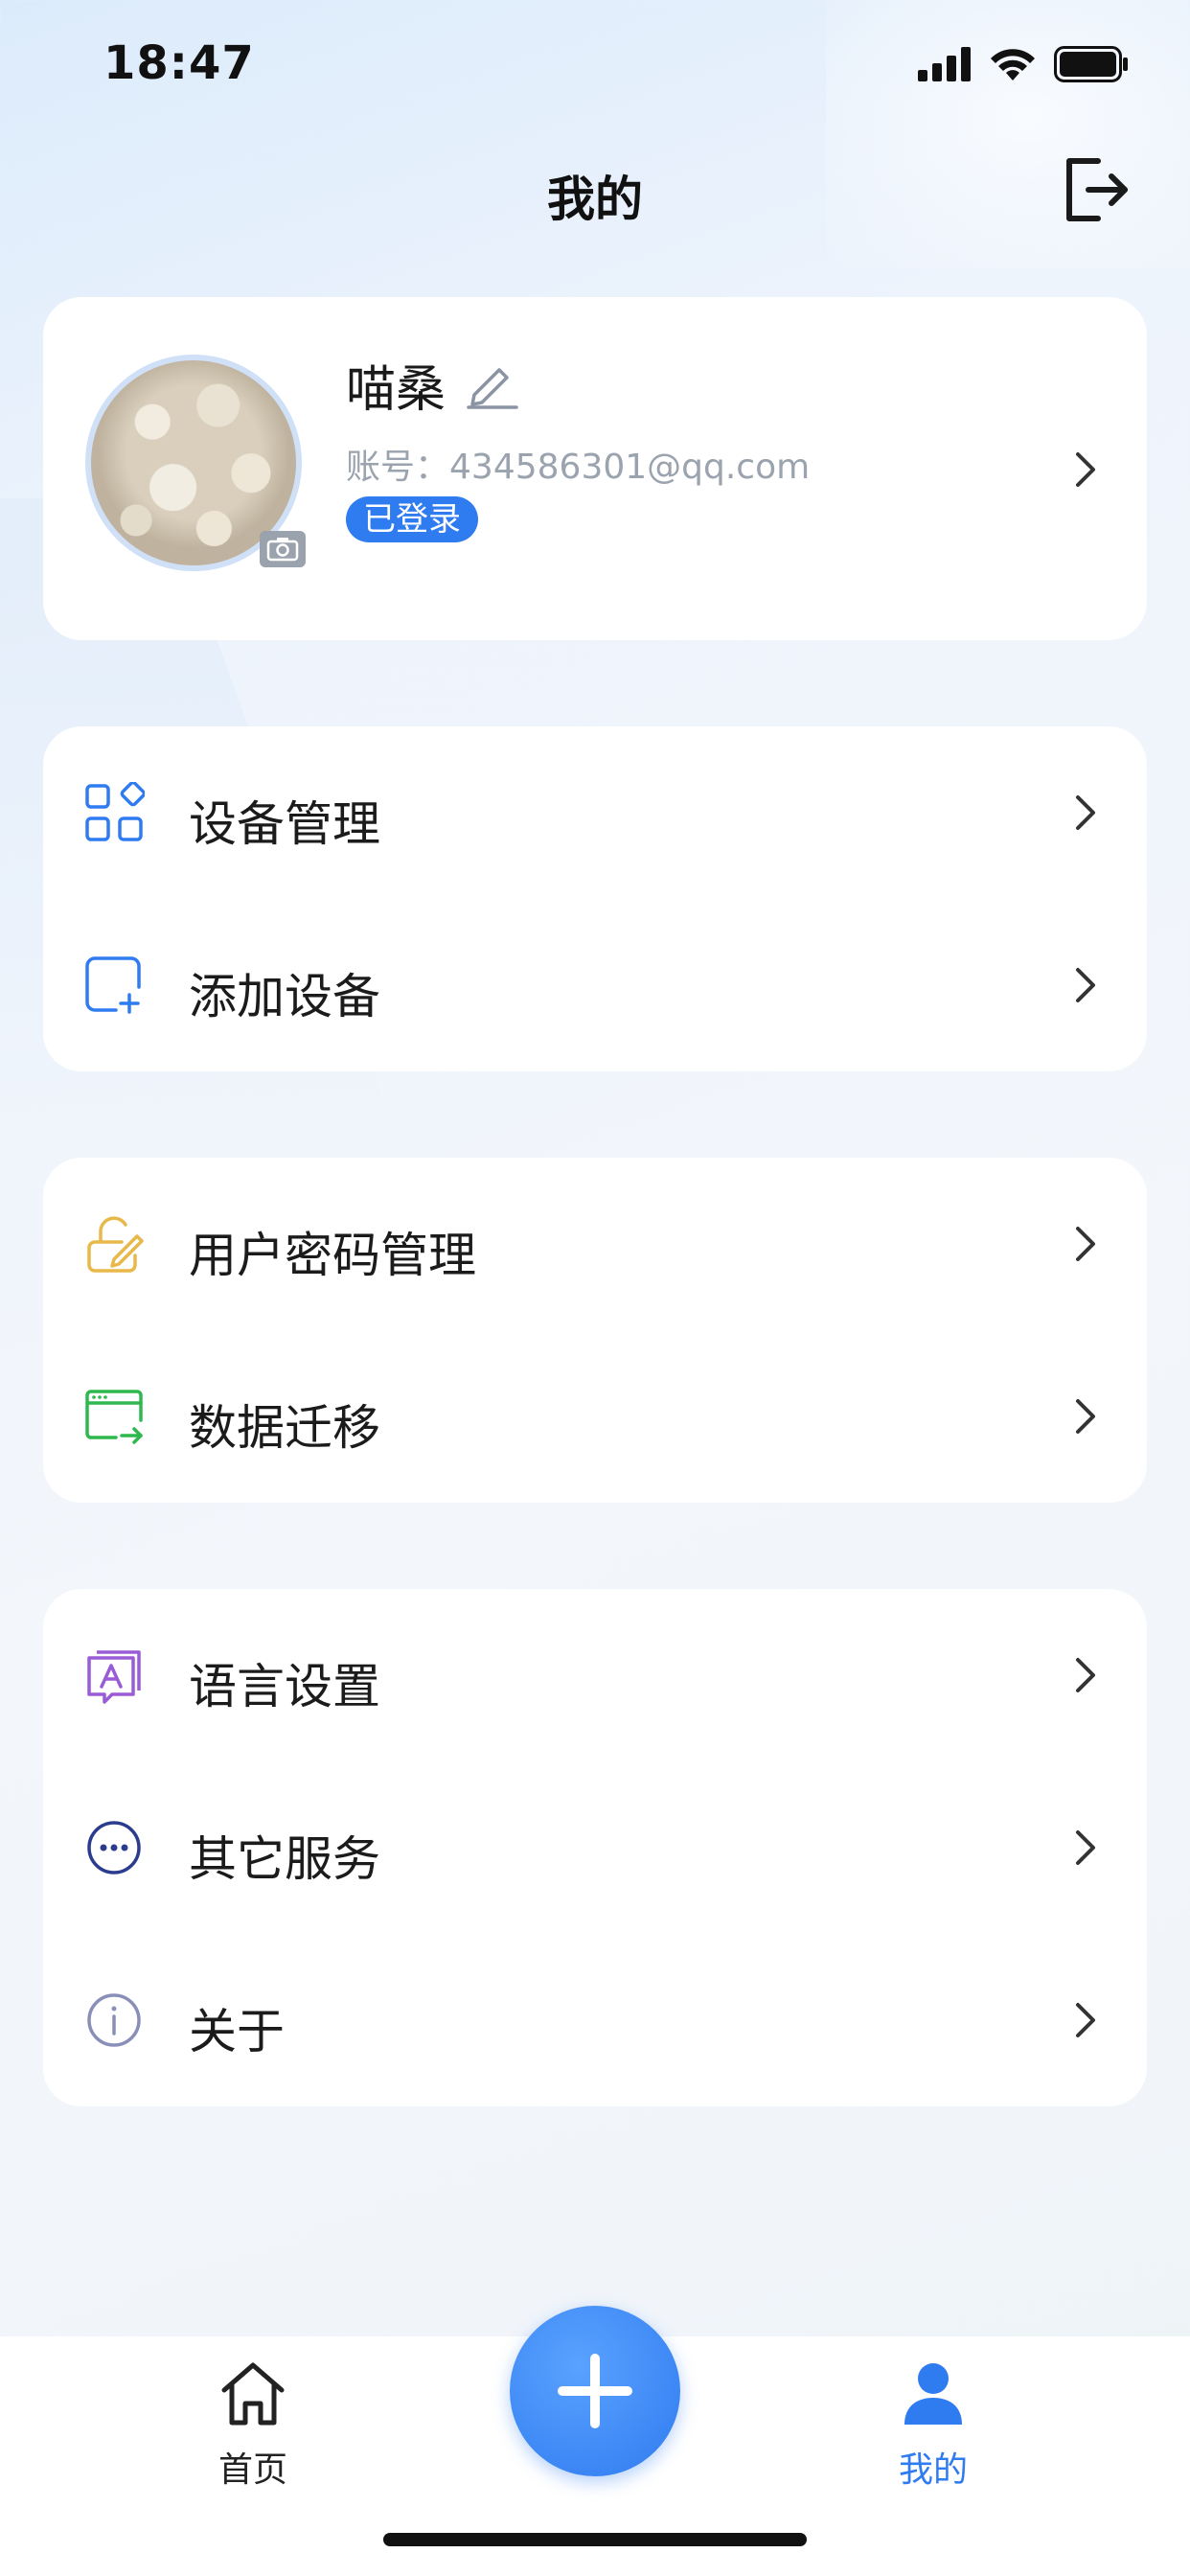 The image size is (1190, 2576). I want to click on plus-icon, so click(595, 2391).